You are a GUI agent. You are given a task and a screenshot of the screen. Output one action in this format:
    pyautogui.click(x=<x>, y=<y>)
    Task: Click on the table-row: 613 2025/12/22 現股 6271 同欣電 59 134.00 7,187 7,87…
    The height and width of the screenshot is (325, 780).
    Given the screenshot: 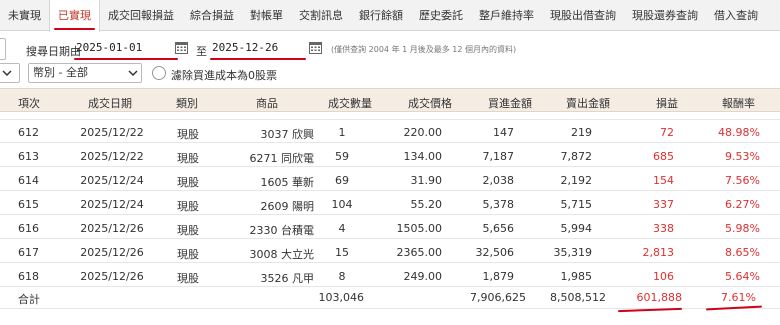 What is the action you would take?
    pyautogui.click(x=390, y=155)
    